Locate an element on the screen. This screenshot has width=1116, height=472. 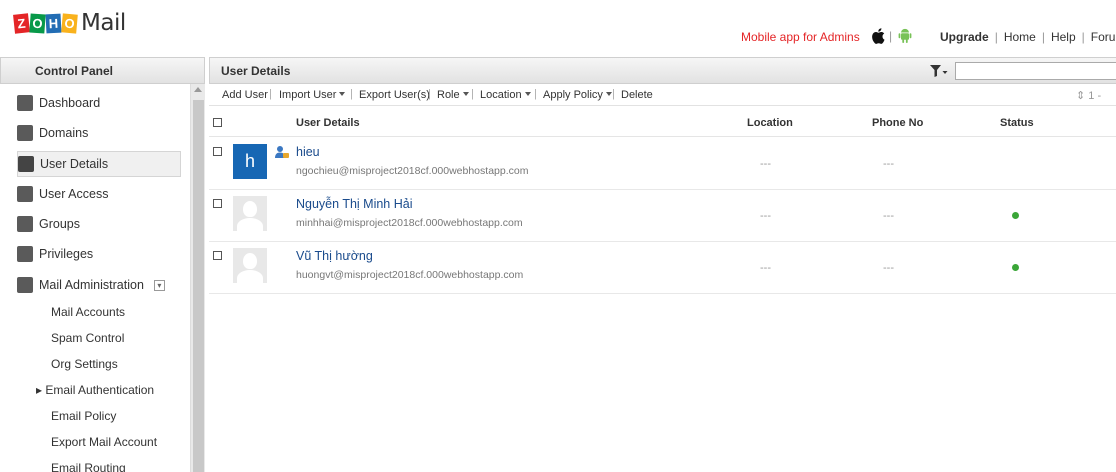
apply-policy-menu: Apply Policy is located at coordinates (577, 95).